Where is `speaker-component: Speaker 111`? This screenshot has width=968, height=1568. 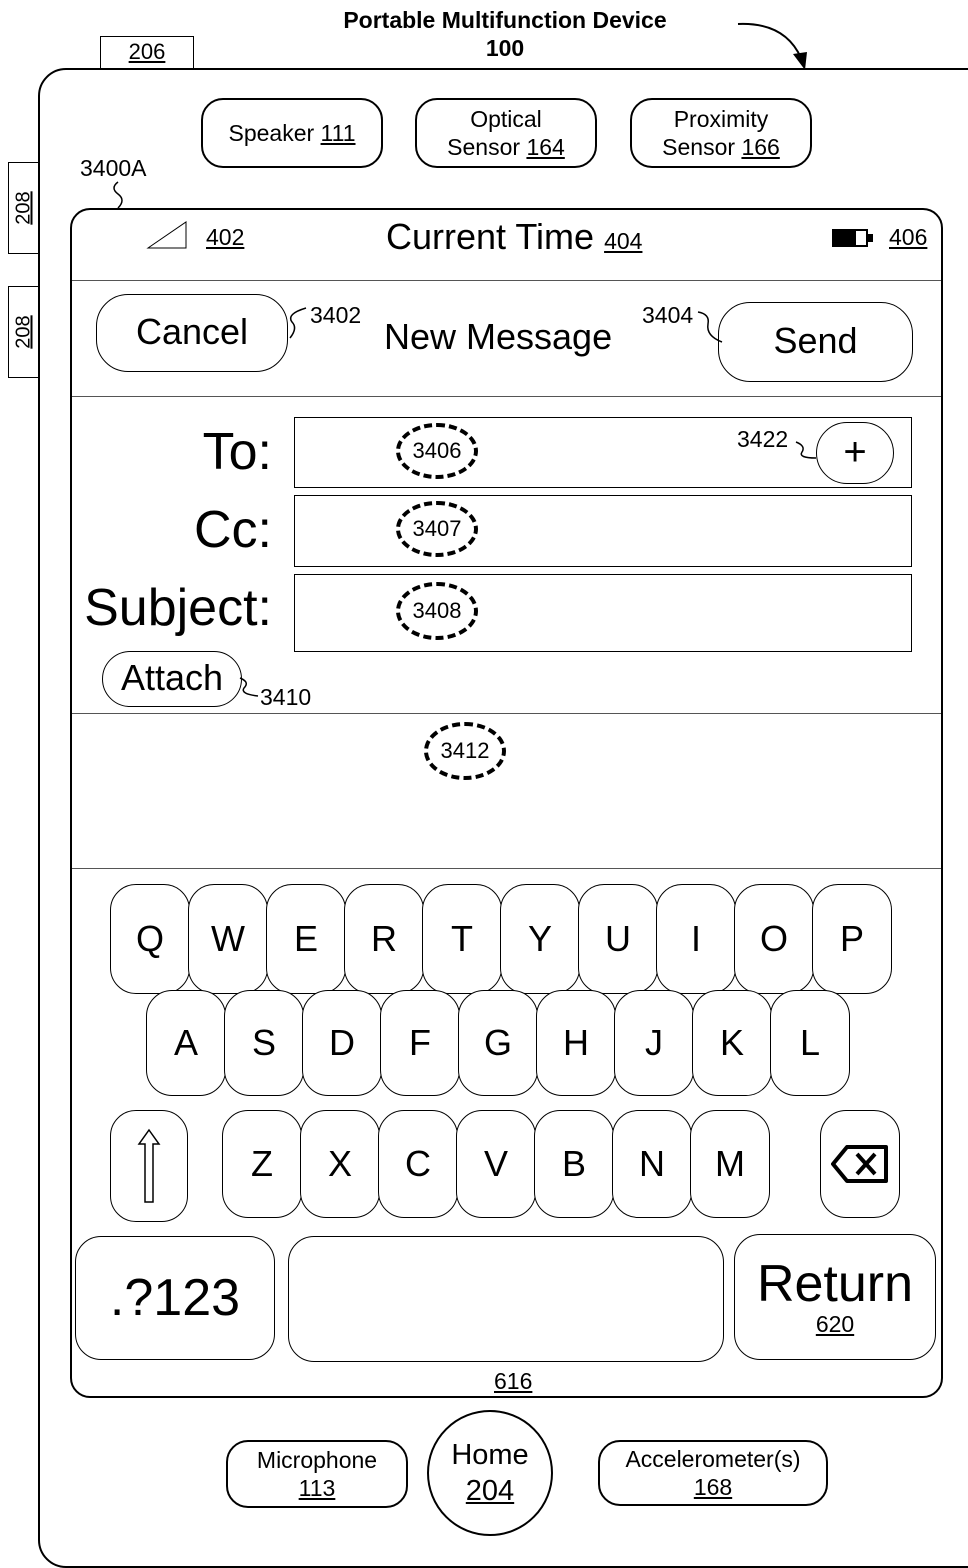
speaker-component: Speaker 111 is located at coordinates (292, 133).